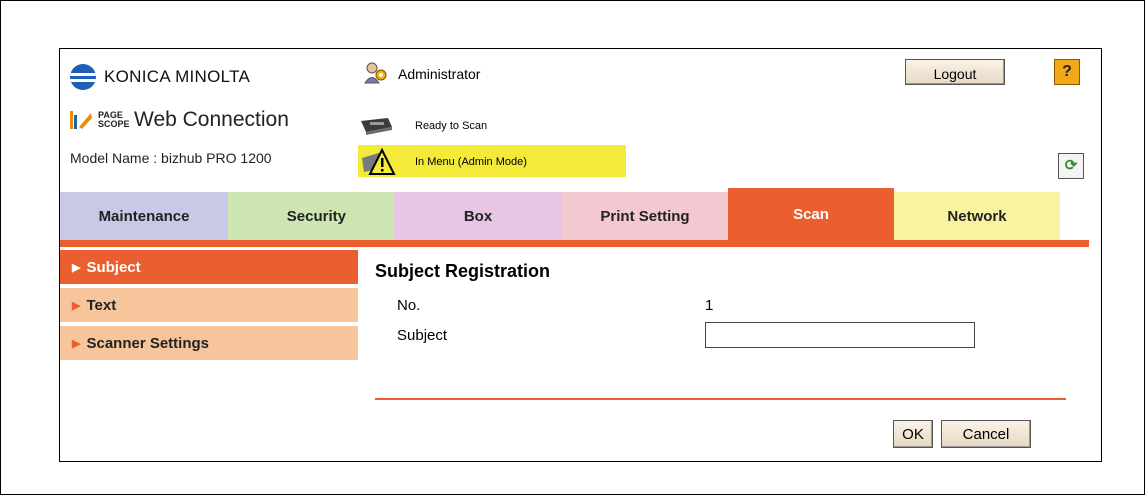 This screenshot has width=1145, height=495. I want to click on subject-input, so click(840, 335).